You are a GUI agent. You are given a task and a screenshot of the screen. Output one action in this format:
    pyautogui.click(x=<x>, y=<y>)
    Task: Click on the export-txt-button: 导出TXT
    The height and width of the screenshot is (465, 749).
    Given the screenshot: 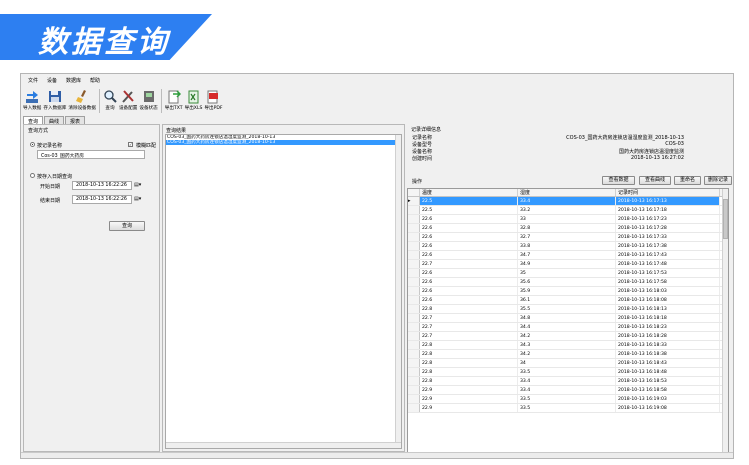 What is the action you would take?
    pyautogui.click(x=174, y=101)
    